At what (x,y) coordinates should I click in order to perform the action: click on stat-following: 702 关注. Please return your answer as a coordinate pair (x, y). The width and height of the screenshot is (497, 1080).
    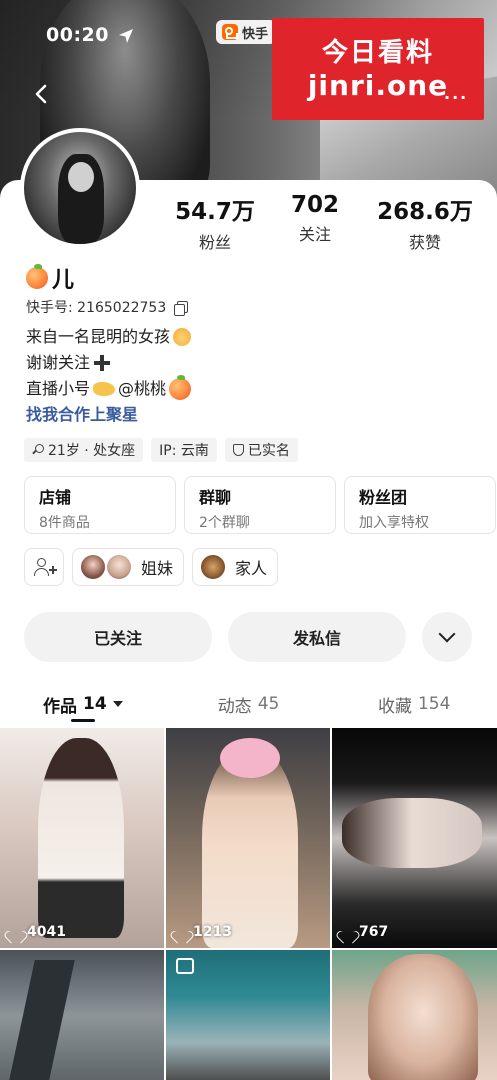
    Looking at the image, I should click on (315, 222).